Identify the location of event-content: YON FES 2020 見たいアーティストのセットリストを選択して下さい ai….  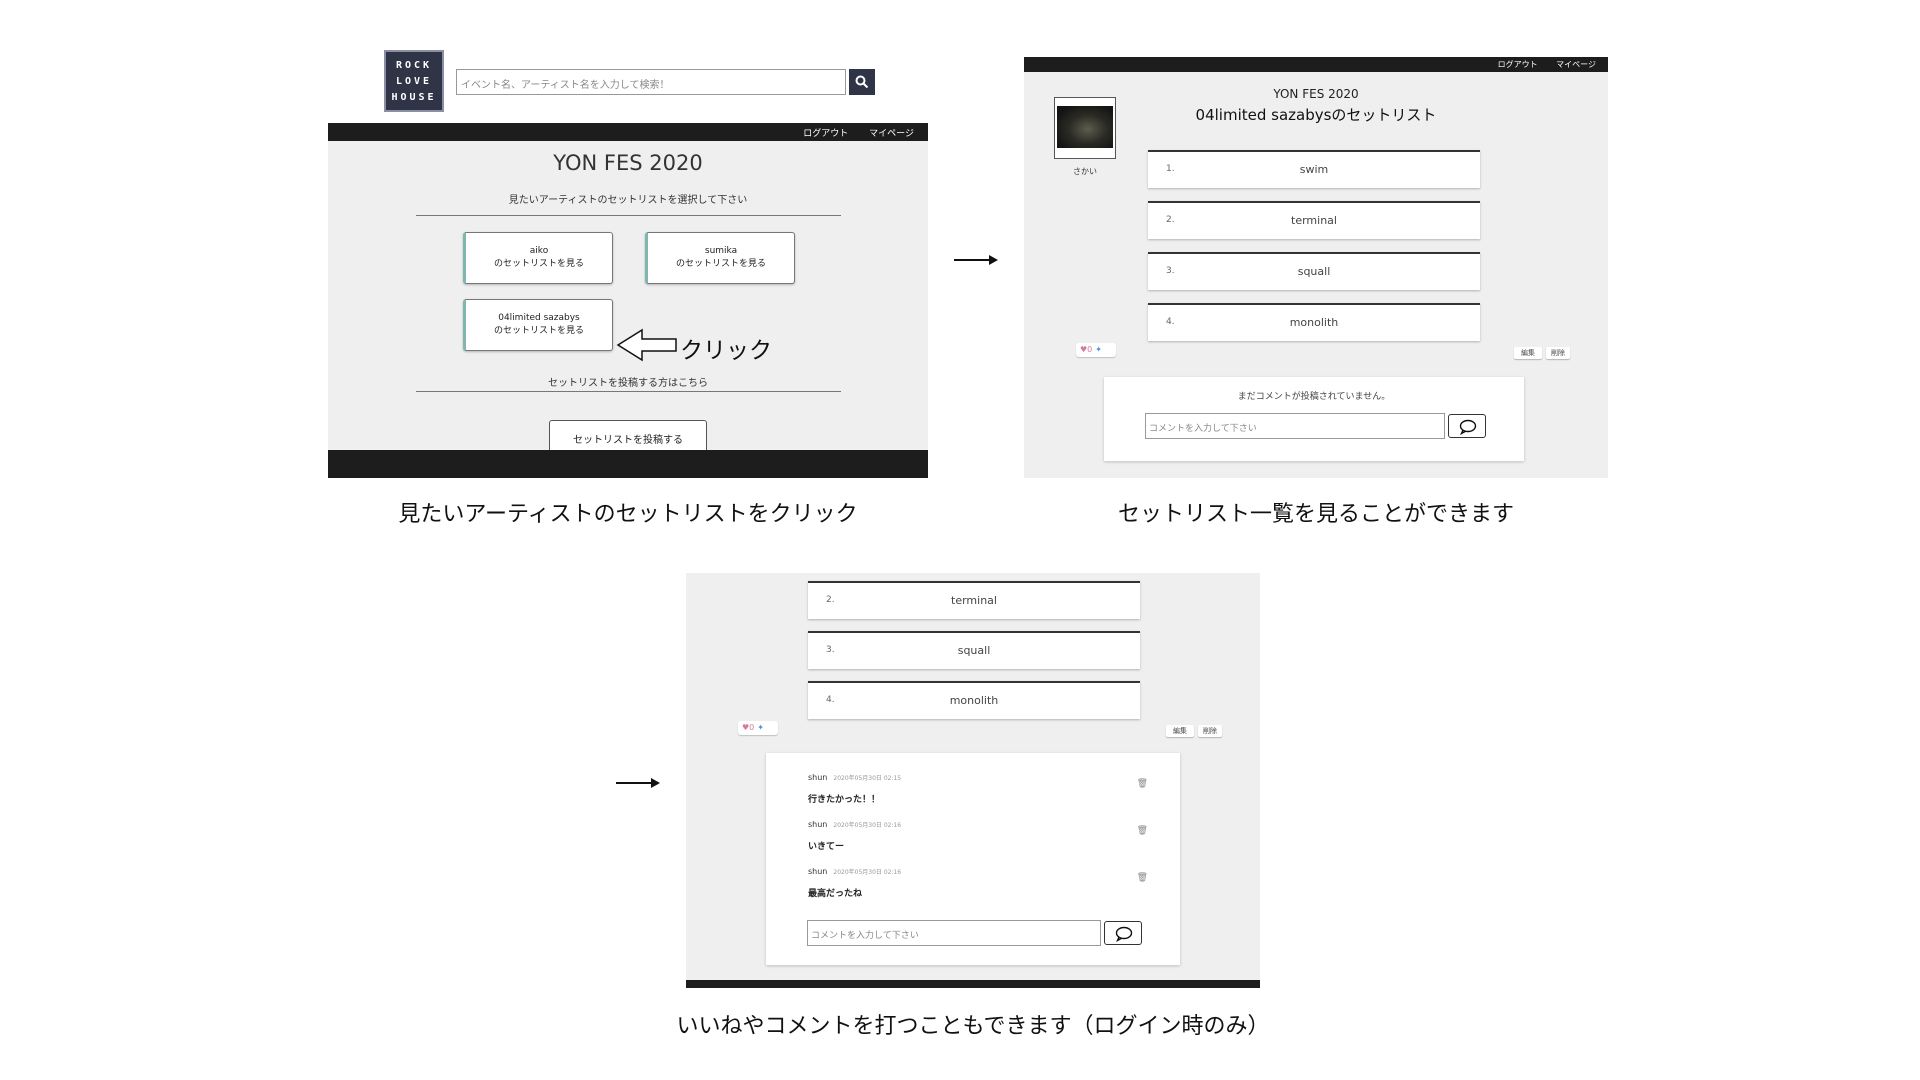
(628, 297).